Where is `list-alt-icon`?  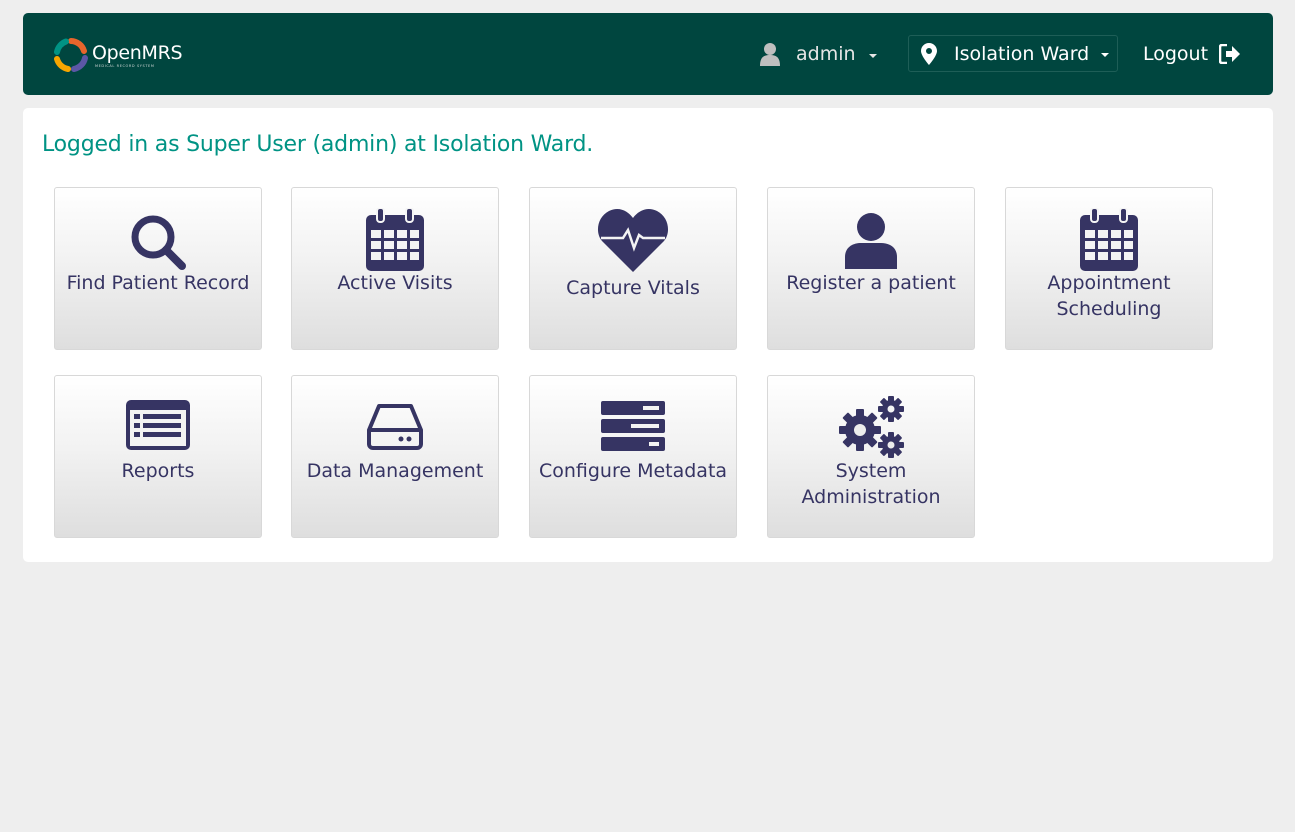 list-alt-icon is located at coordinates (158, 425).